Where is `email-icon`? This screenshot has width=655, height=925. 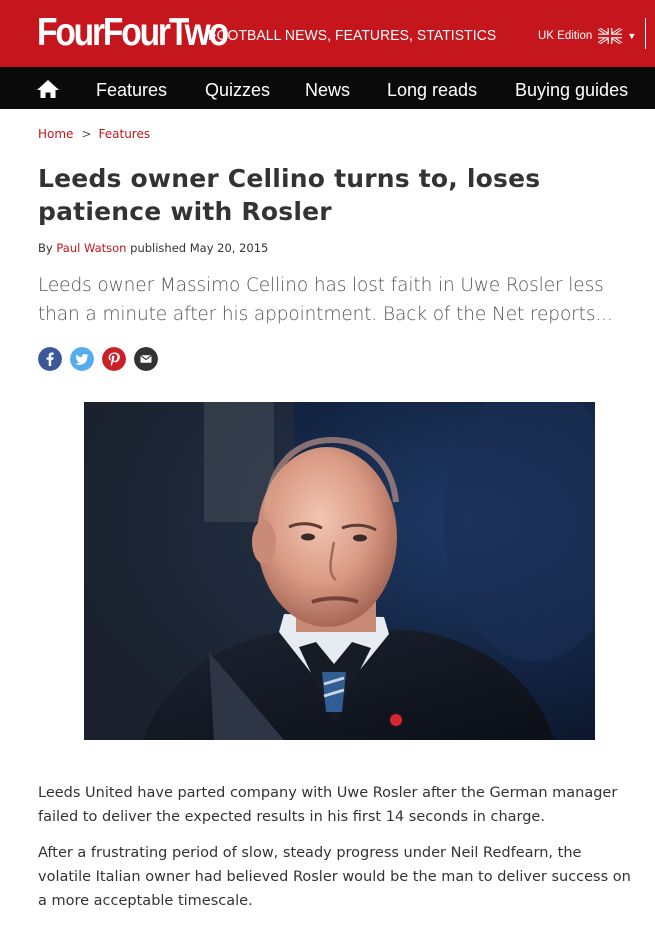
email-icon is located at coordinates (146, 359).